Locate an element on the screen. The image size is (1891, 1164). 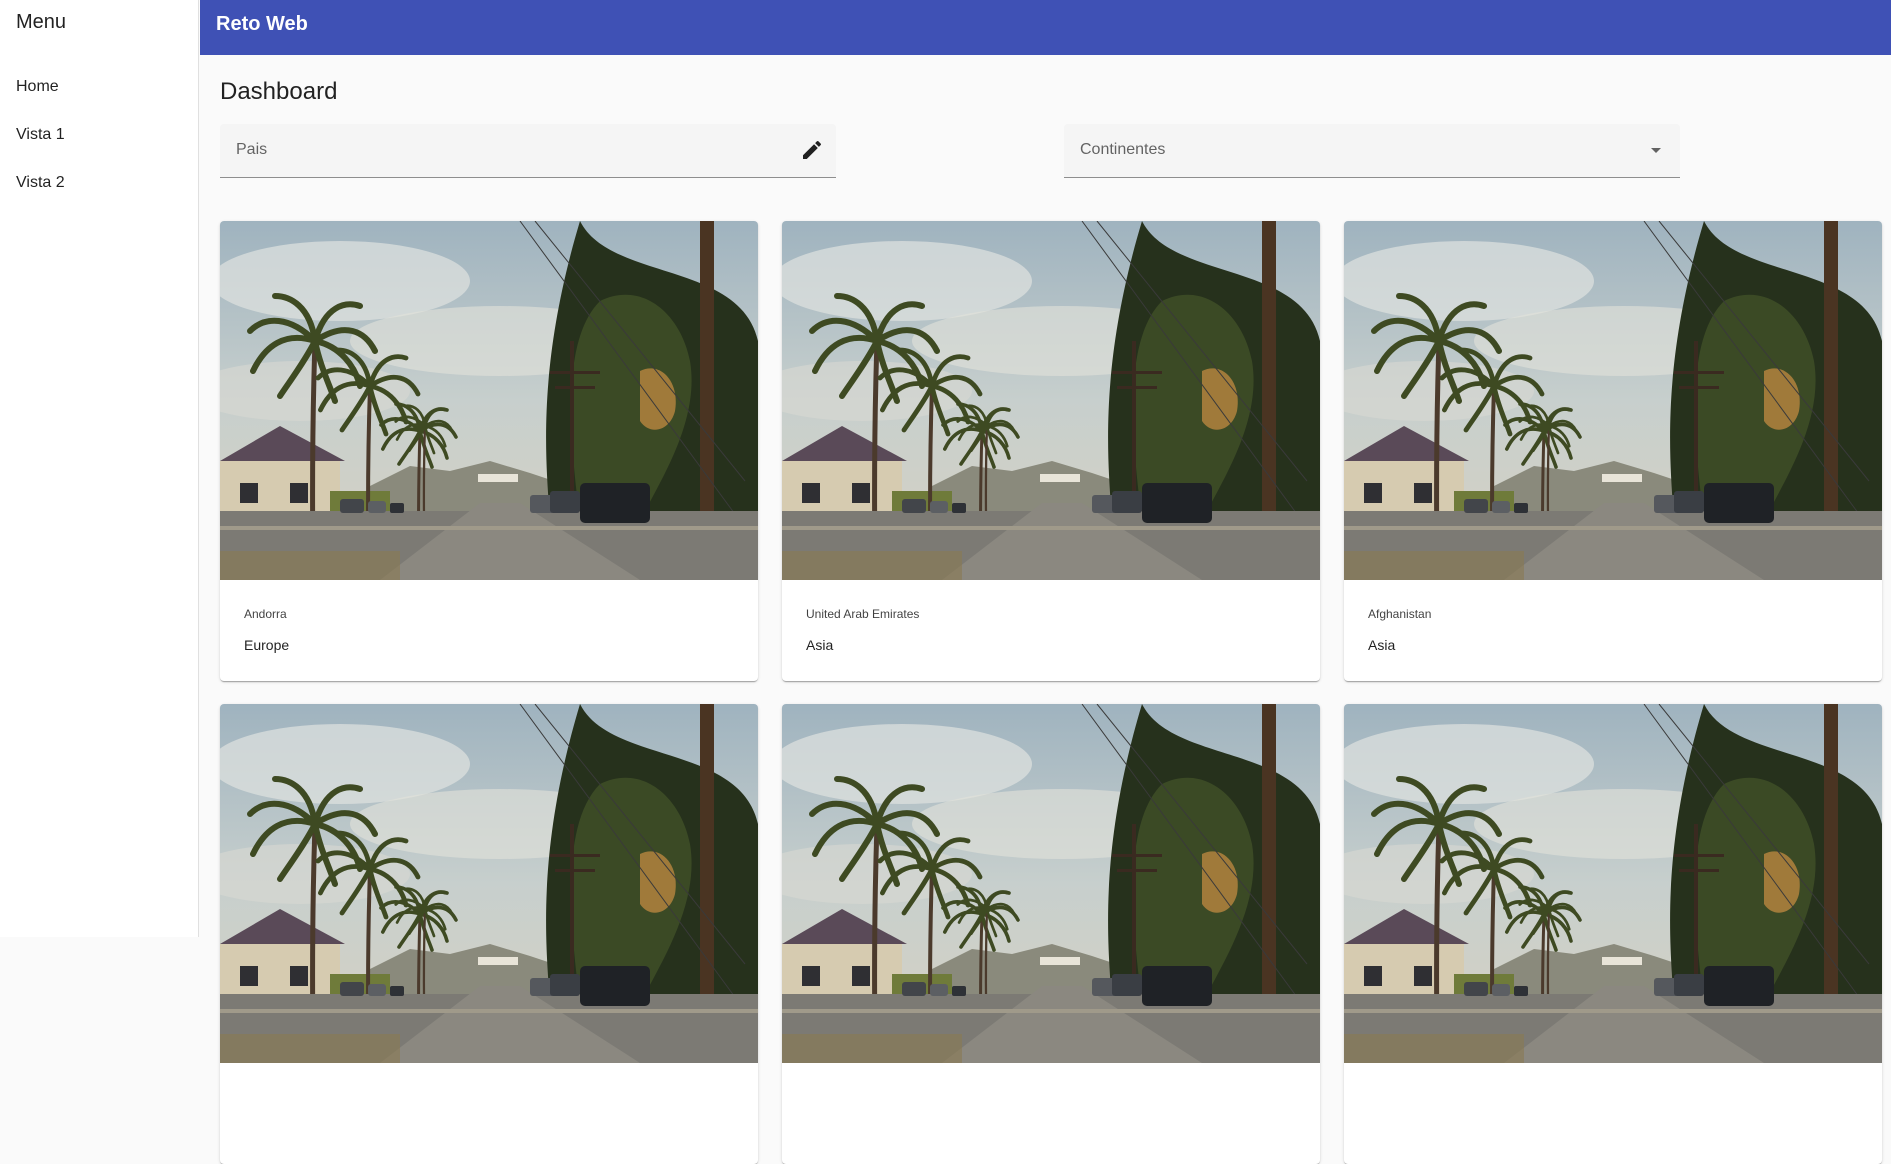
sidenav: Menu Home Vista 1 Vista 2 is located at coordinates (99, 468).